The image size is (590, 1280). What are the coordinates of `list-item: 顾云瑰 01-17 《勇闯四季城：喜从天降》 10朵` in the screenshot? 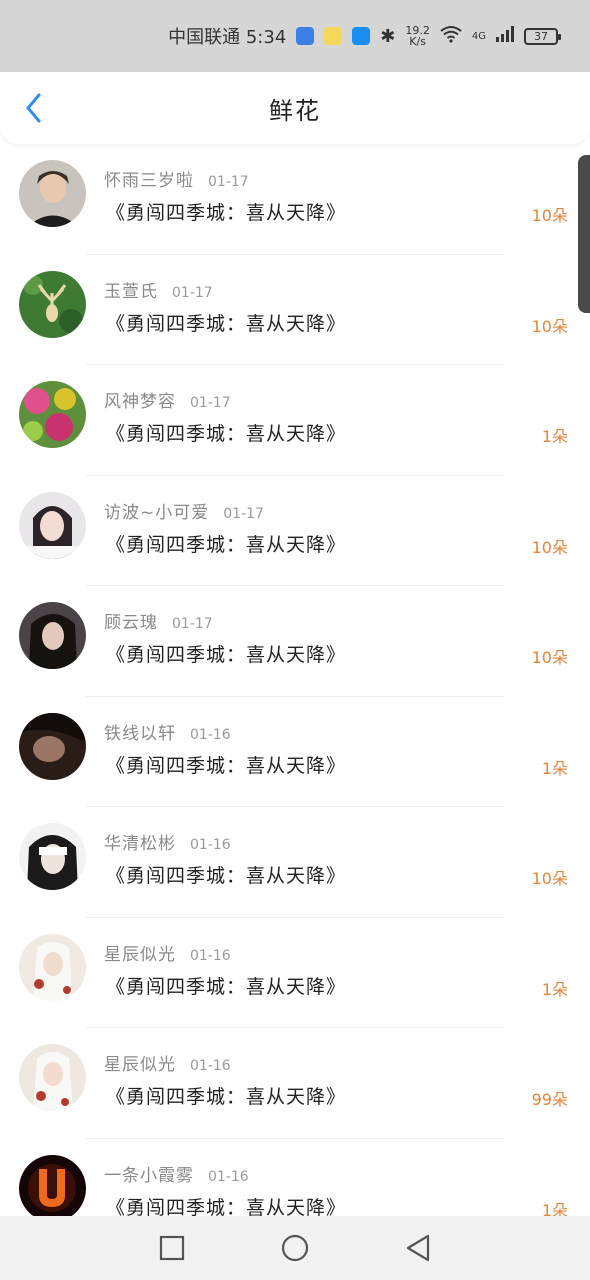 It's located at (295, 641).